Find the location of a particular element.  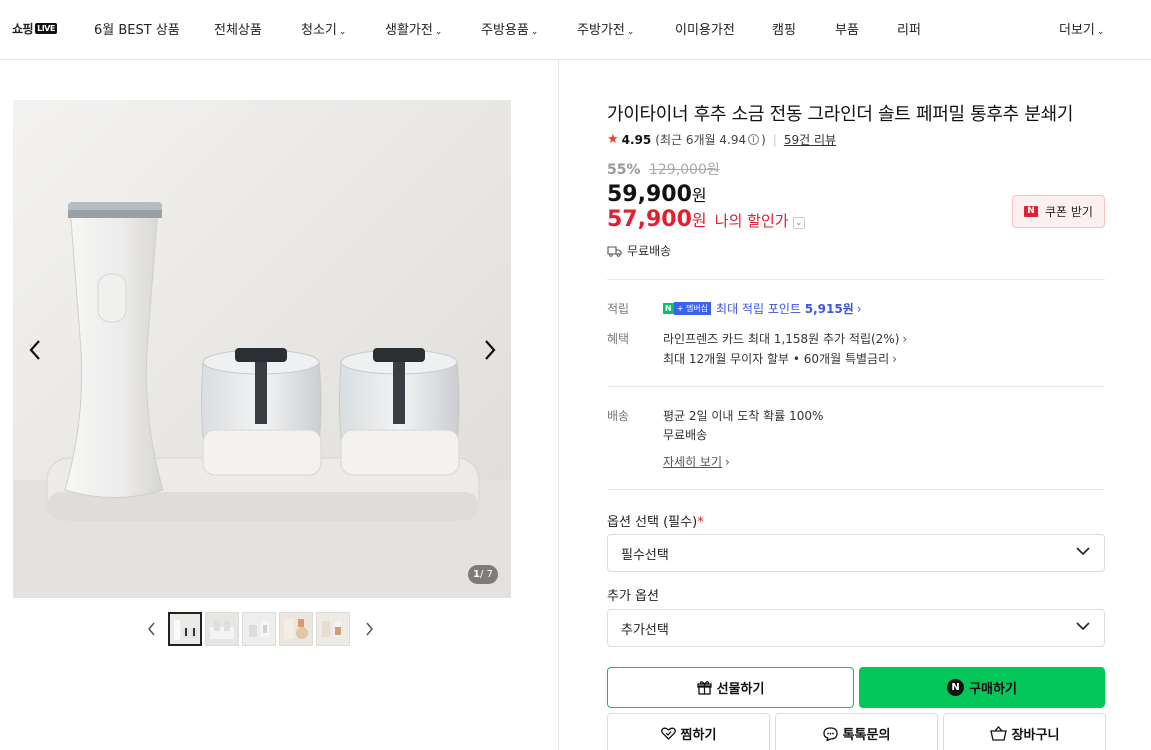

nav-item-label: 6월 BEST 상품 is located at coordinates (137, 30).